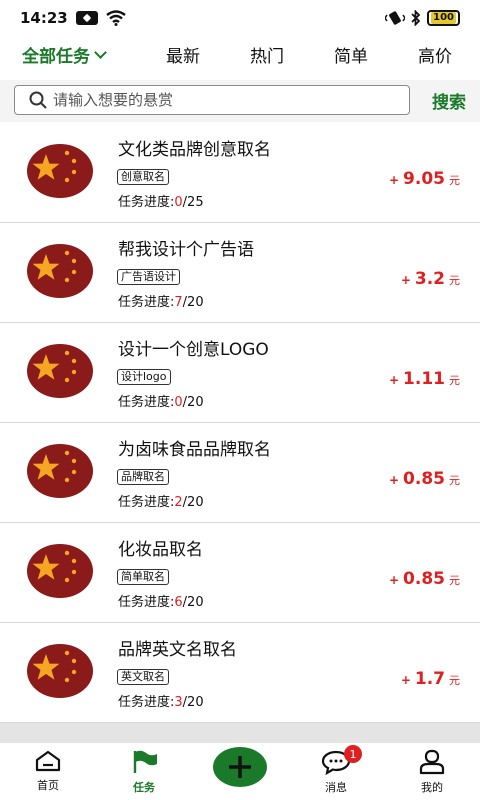  I want to click on tab-latest: 最新, so click(183, 54).